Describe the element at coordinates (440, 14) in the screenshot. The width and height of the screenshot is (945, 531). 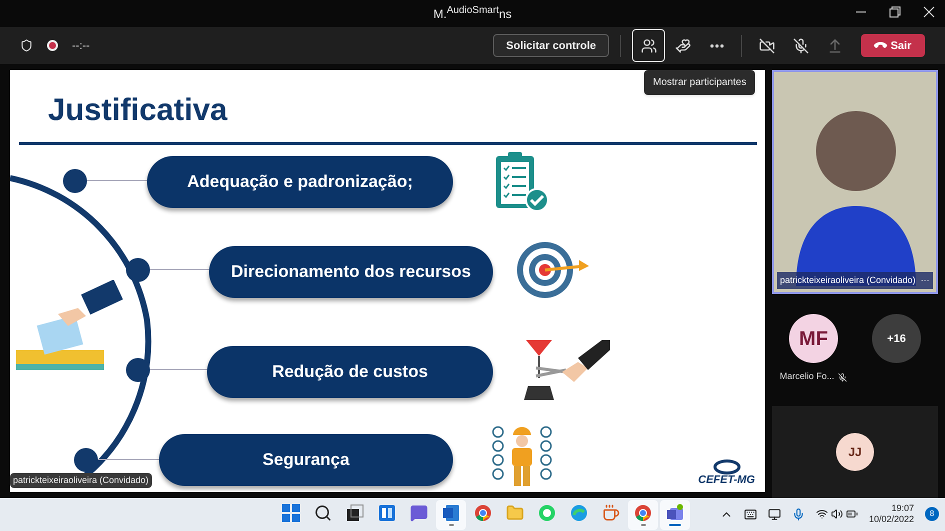
I see `window-title: M.` at that location.